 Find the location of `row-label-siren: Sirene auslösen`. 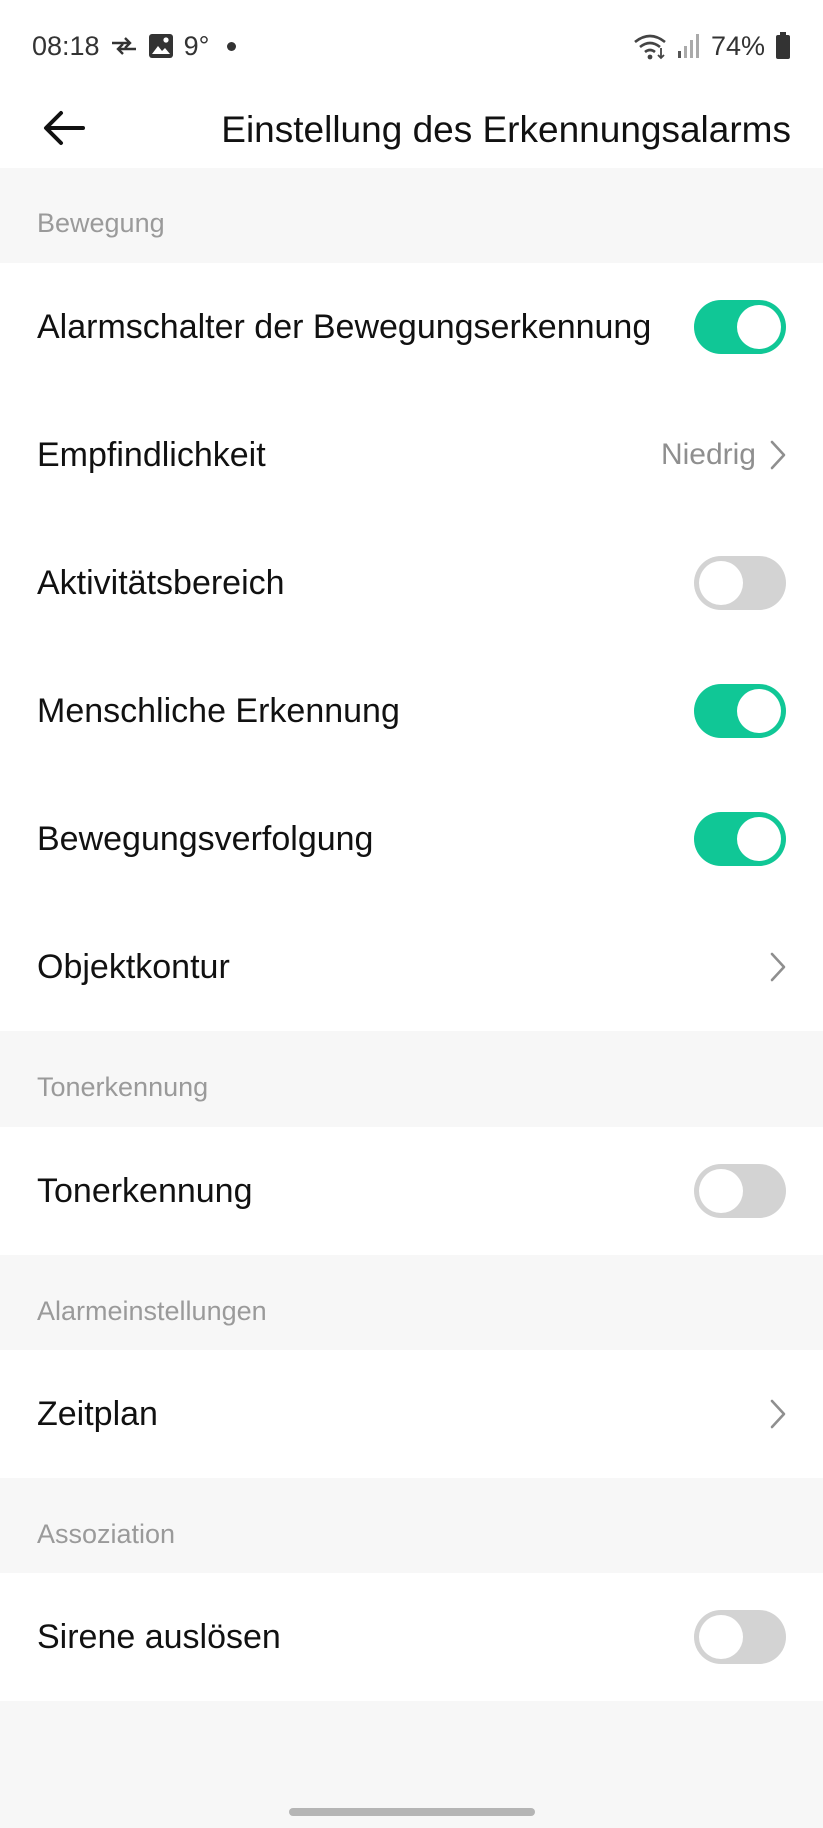

row-label-siren: Sirene auslösen is located at coordinates (159, 1636).